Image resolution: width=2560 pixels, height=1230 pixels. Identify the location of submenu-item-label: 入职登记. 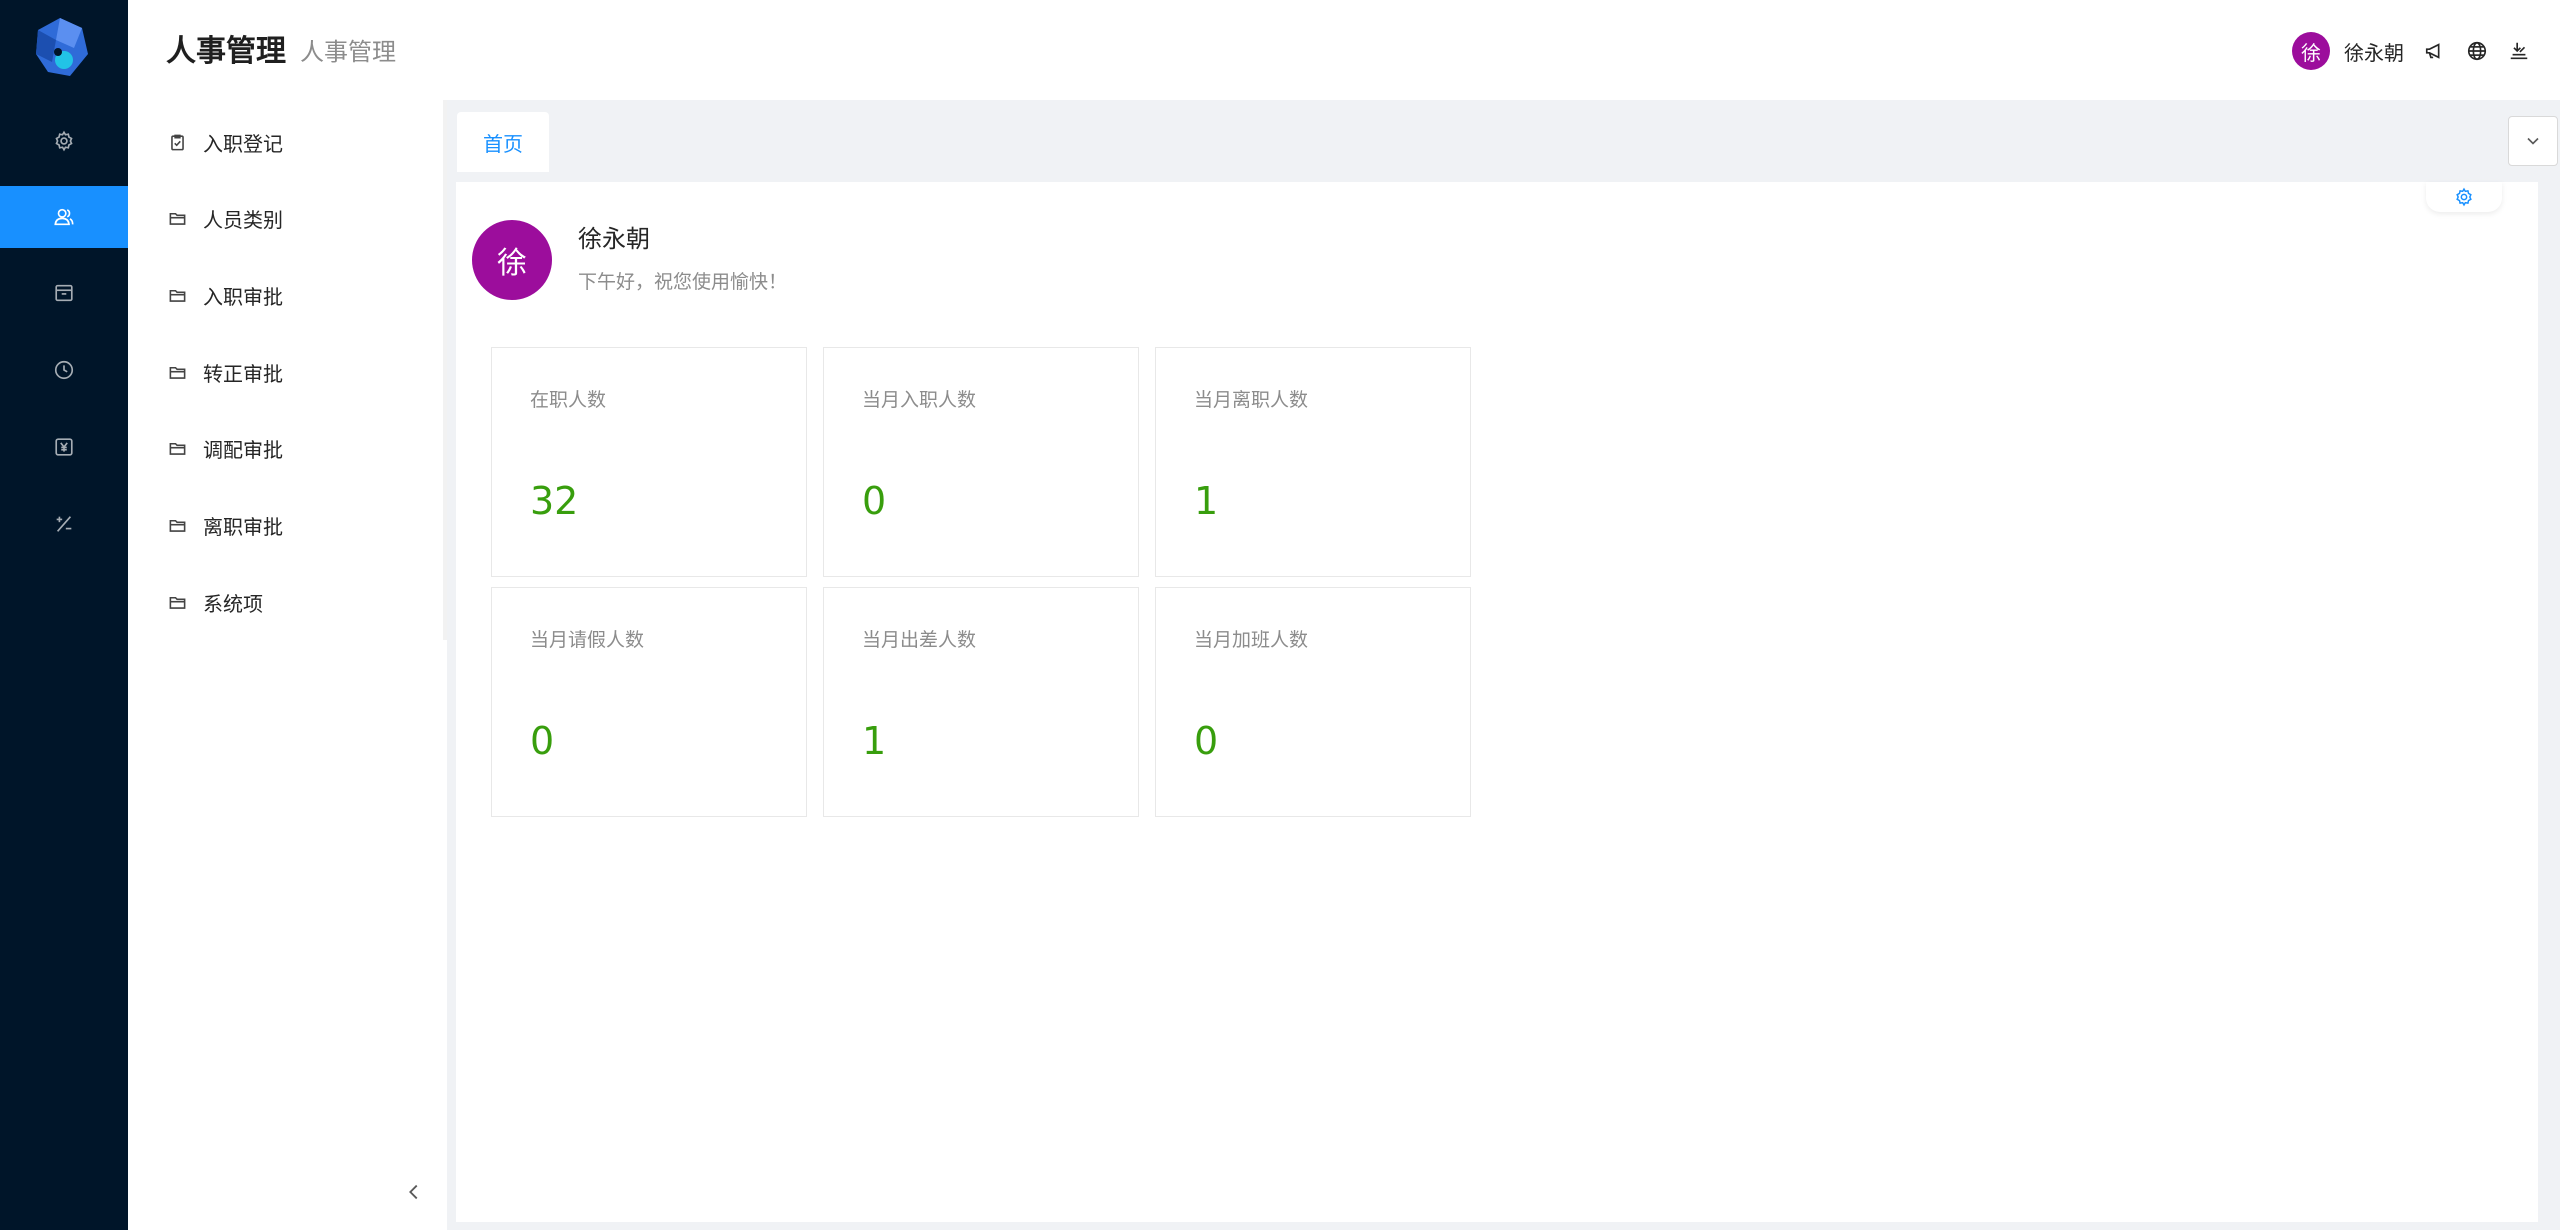
(243, 143).